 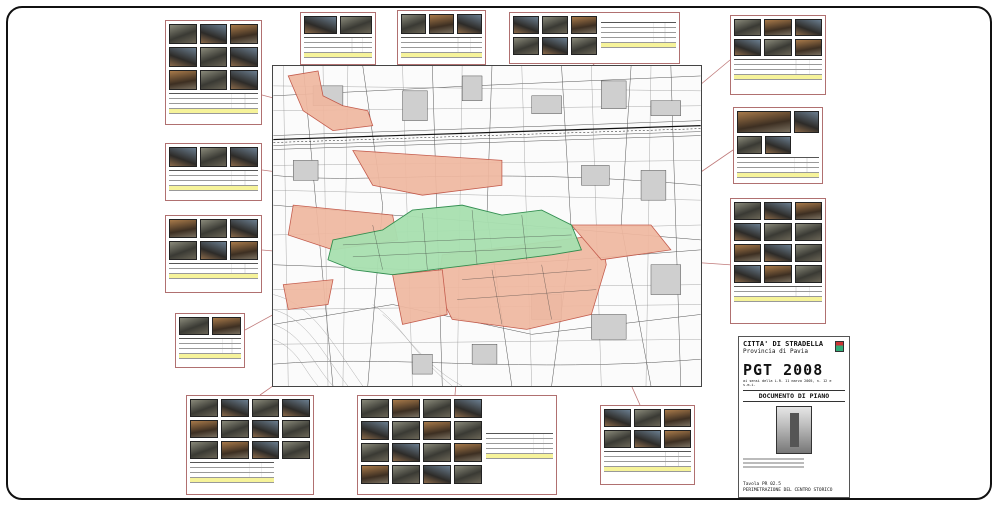 I want to click on photo-board-ne-top, so click(x=778, y=55).